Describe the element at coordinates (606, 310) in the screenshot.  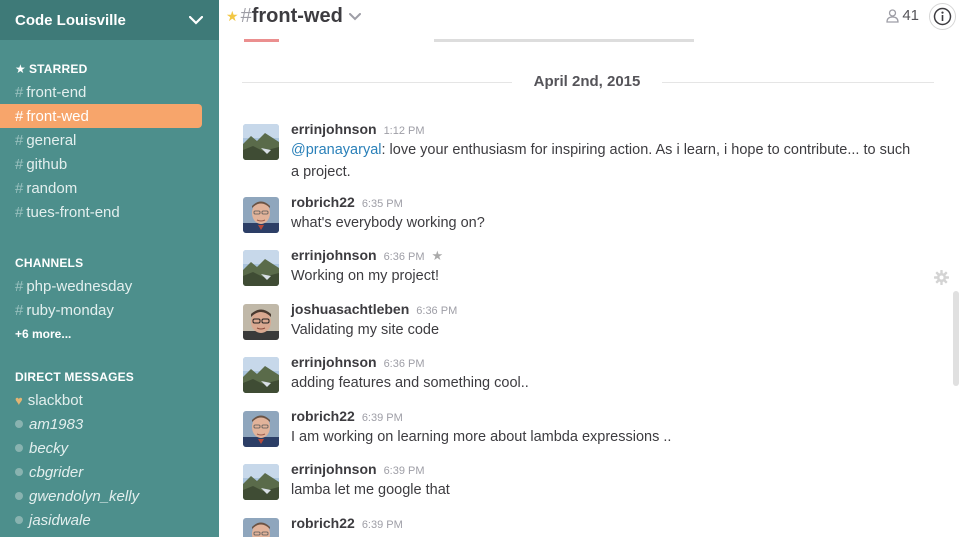
I see `message-meta: joshuasachtleben 6:36 PM` at that location.